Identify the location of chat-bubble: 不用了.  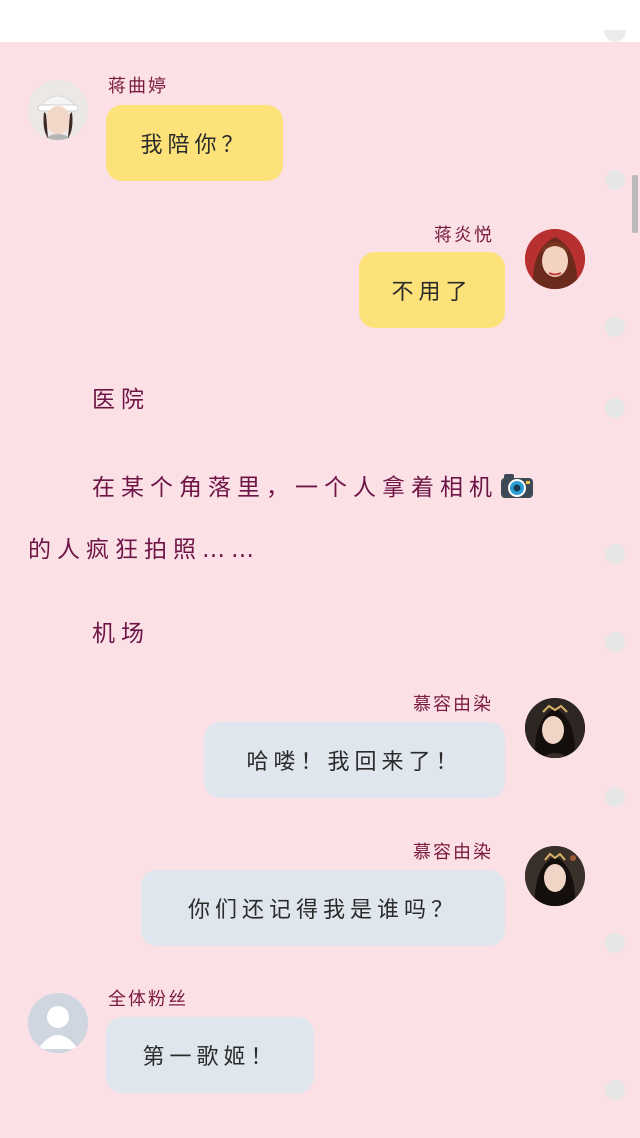
(432, 290).